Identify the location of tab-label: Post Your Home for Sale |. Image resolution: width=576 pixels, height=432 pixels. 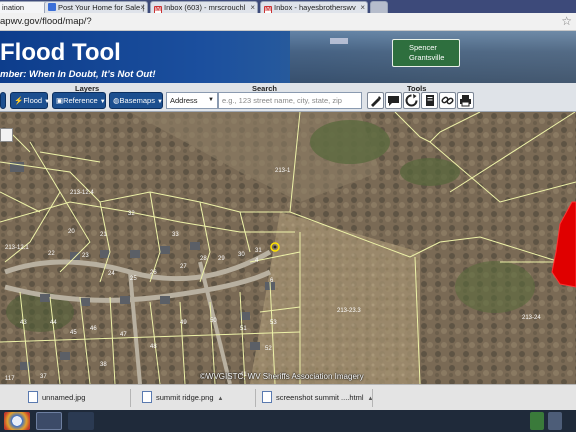
(101, 7).